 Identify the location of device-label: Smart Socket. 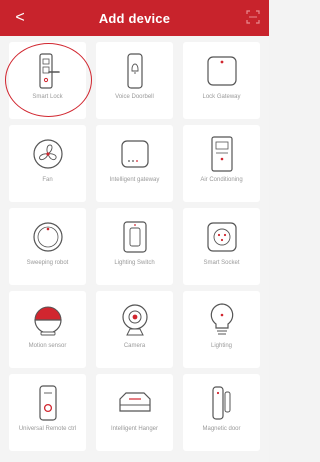
(221, 263).